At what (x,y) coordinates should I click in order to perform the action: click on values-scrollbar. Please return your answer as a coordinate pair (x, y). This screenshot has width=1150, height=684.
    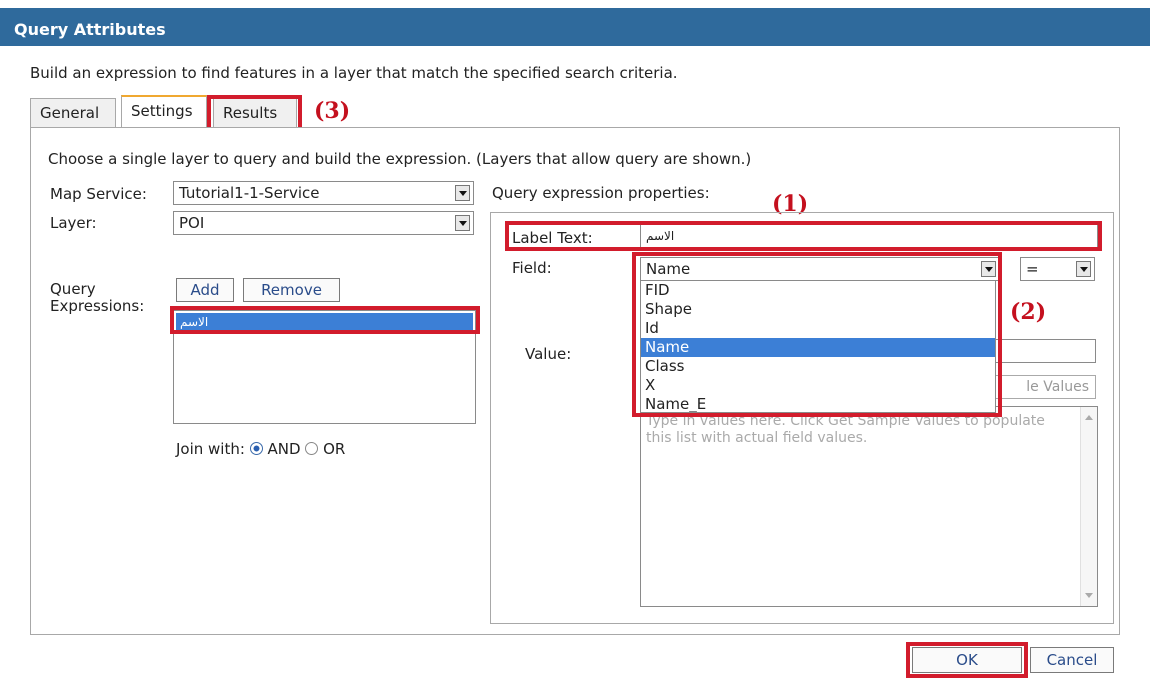
    Looking at the image, I should click on (1088, 506).